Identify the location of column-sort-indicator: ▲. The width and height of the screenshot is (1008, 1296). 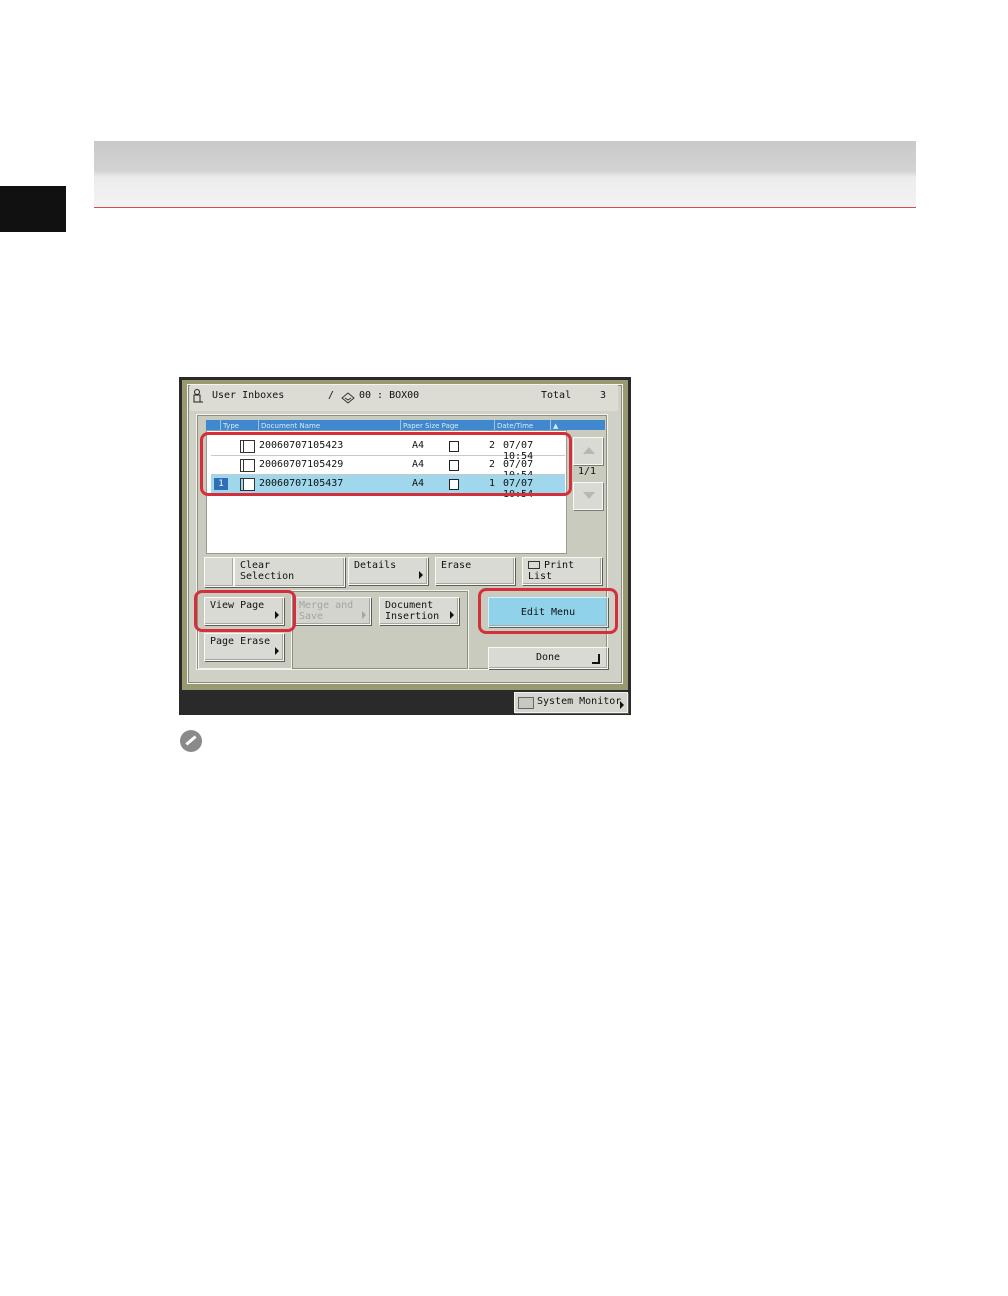
(557, 425).